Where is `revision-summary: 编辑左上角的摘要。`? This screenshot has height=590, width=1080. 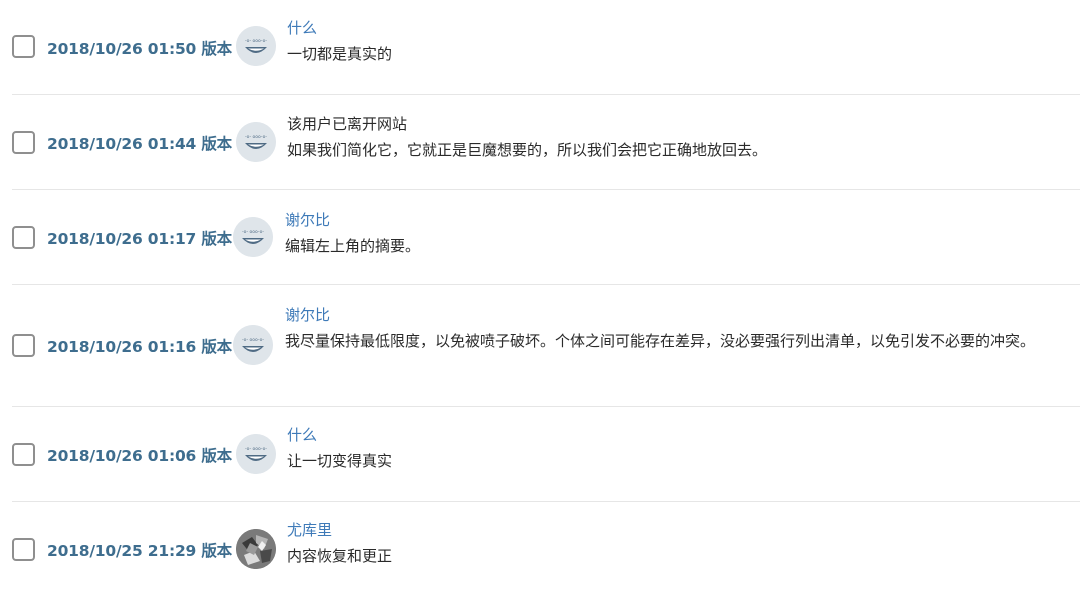 revision-summary: 编辑左上角的摘要。 is located at coordinates (353, 246).